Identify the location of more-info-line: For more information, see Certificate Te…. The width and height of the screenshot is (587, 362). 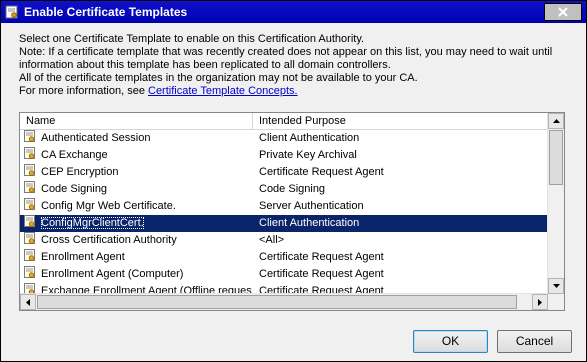
(299, 91).